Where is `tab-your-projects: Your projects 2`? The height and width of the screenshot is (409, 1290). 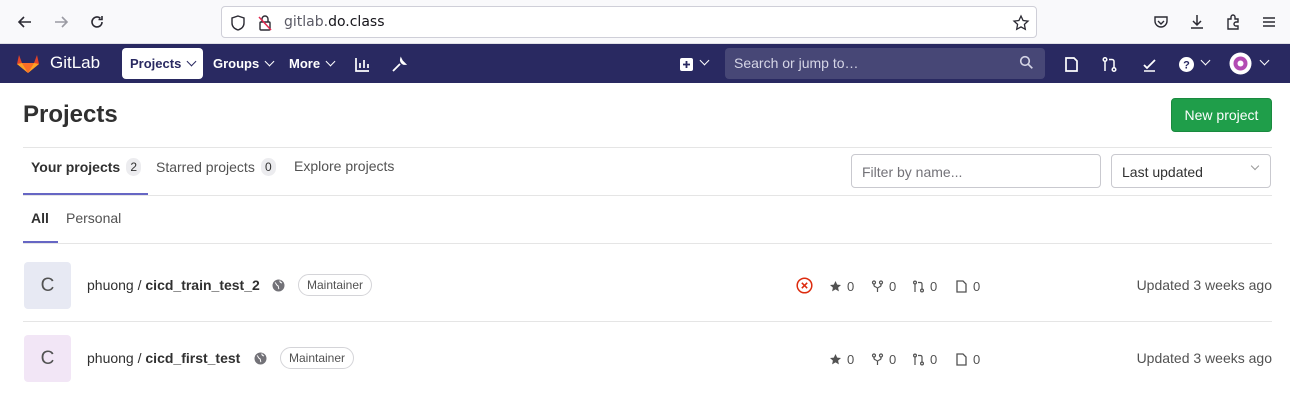
tab-your-projects: Your projects 2 is located at coordinates (86, 167).